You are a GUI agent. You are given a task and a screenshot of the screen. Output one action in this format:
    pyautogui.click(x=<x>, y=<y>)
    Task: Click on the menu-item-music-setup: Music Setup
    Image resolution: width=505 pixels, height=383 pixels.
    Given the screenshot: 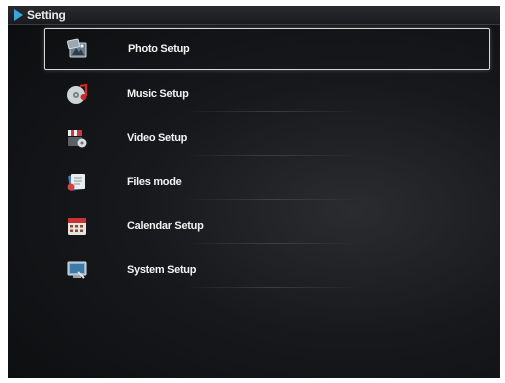 What is the action you would take?
    pyautogui.click(x=267, y=94)
    